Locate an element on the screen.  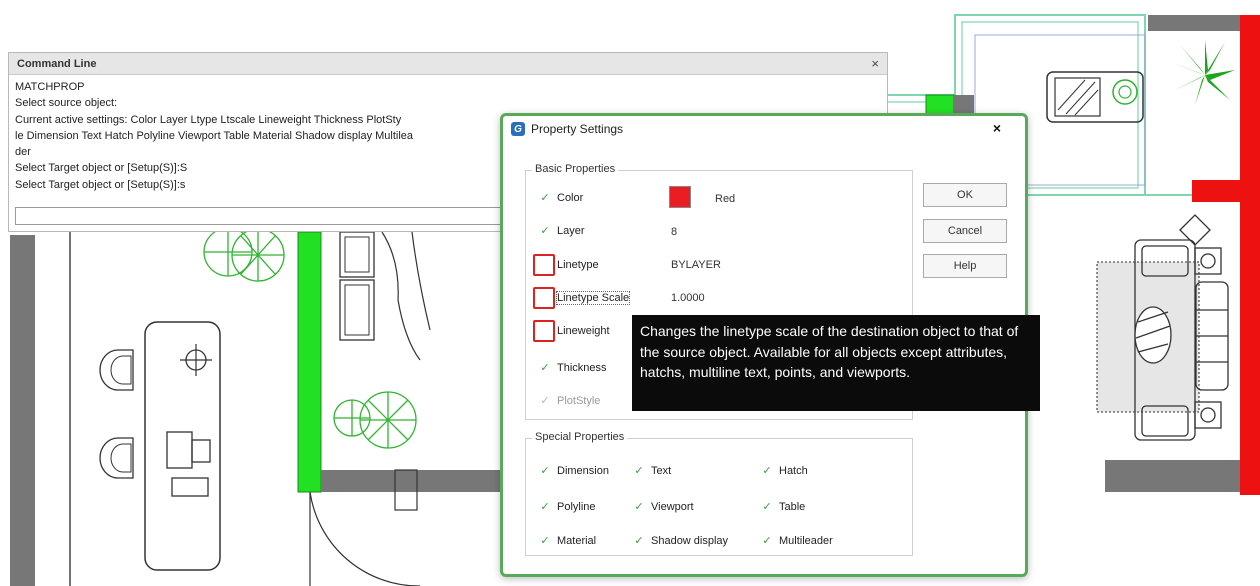
left-wall is located at coordinates (22, 410).